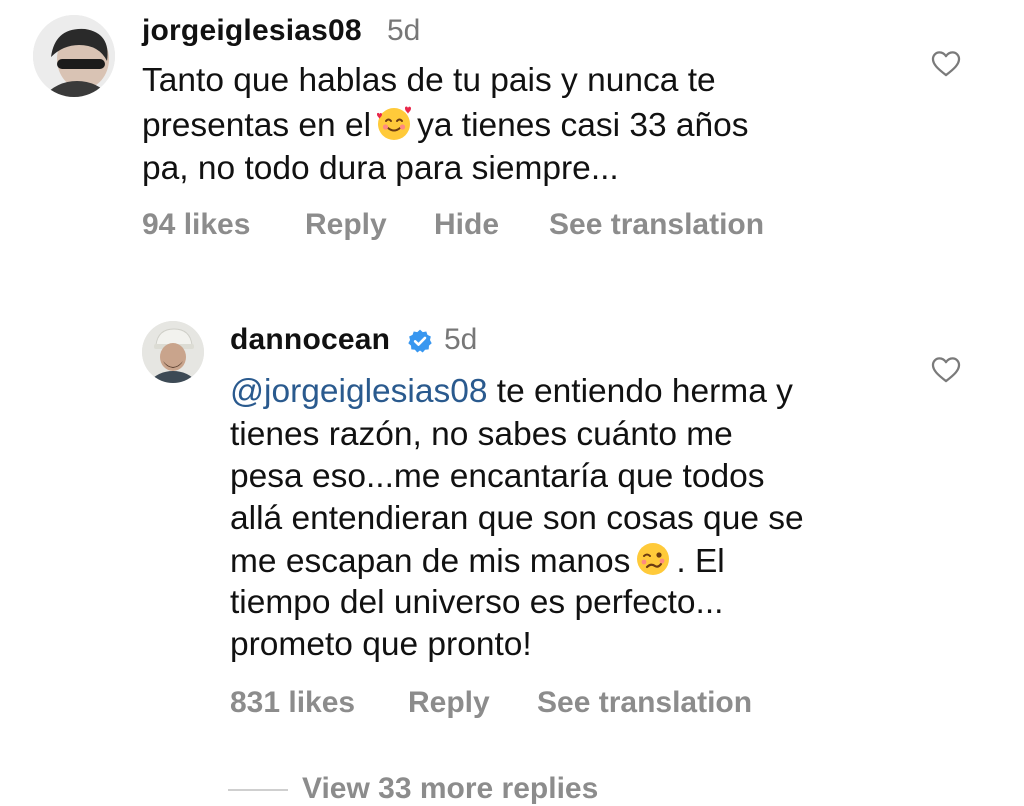  Describe the element at coordinates (430, 561) in the screenshot. I see `comment-text-segment: me escapan de mis manos` at that location.